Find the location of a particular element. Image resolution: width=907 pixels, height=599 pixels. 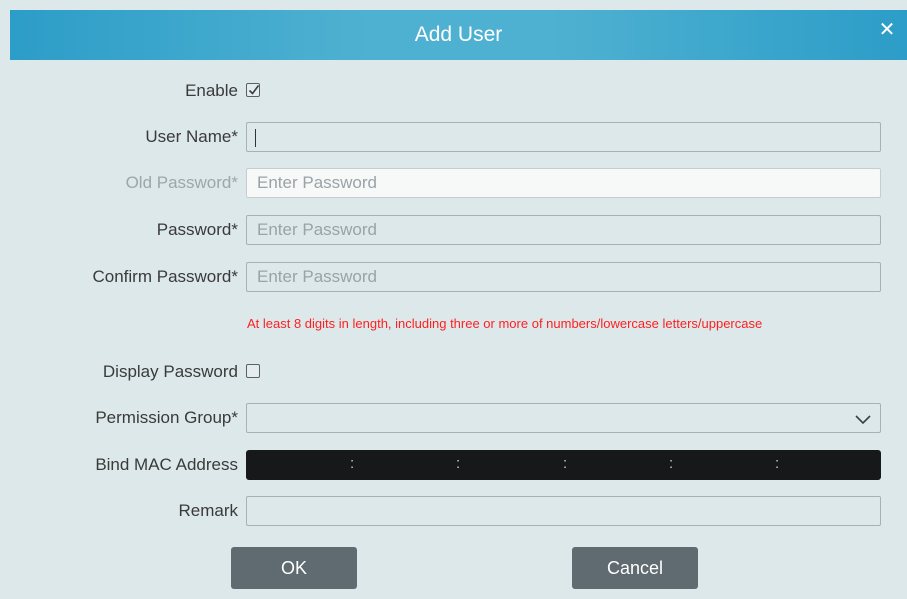

ok-button: OK is located at coordinates (294, 568).